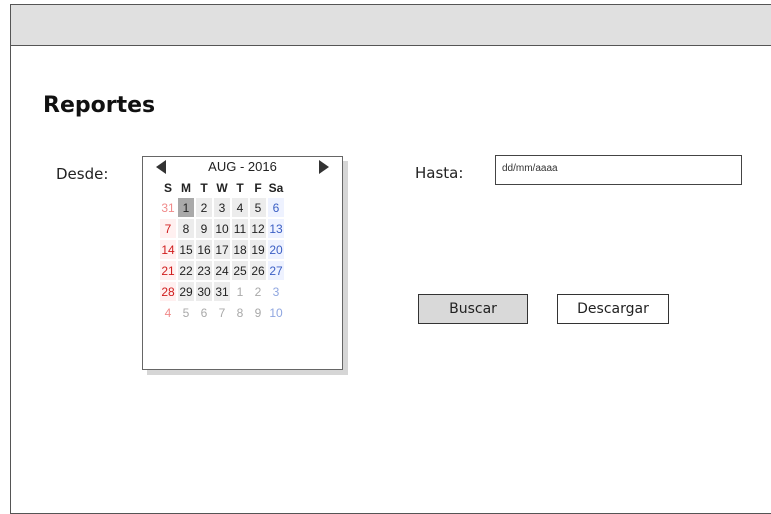  I want to click on calendar-week: 4 5 6 7 8 9 10, so click(222, 312).